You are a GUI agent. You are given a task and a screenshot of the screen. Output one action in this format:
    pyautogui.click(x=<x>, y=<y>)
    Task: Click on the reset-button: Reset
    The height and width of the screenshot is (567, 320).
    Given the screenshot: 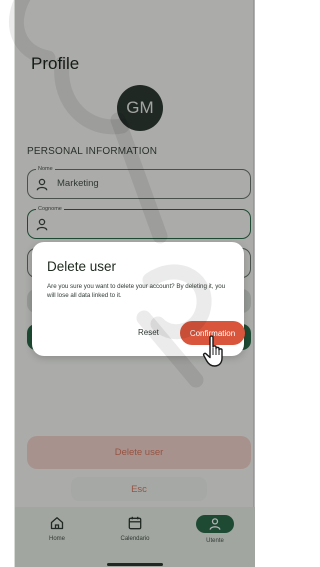 What is the action you would take?
    pyautogui.click(x=148, y=332)
    